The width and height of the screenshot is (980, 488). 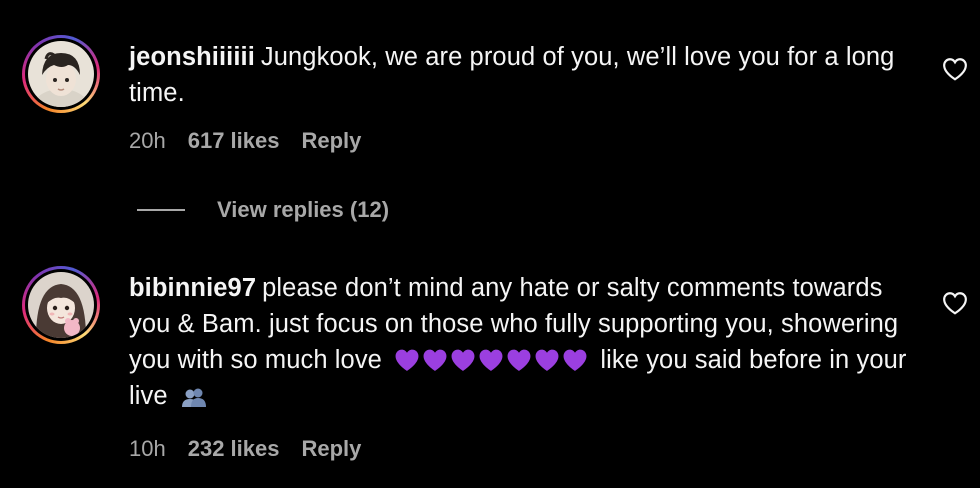 I want to click on comment-meta: 10h 232 likes Reply, so click(x=256, y=449).